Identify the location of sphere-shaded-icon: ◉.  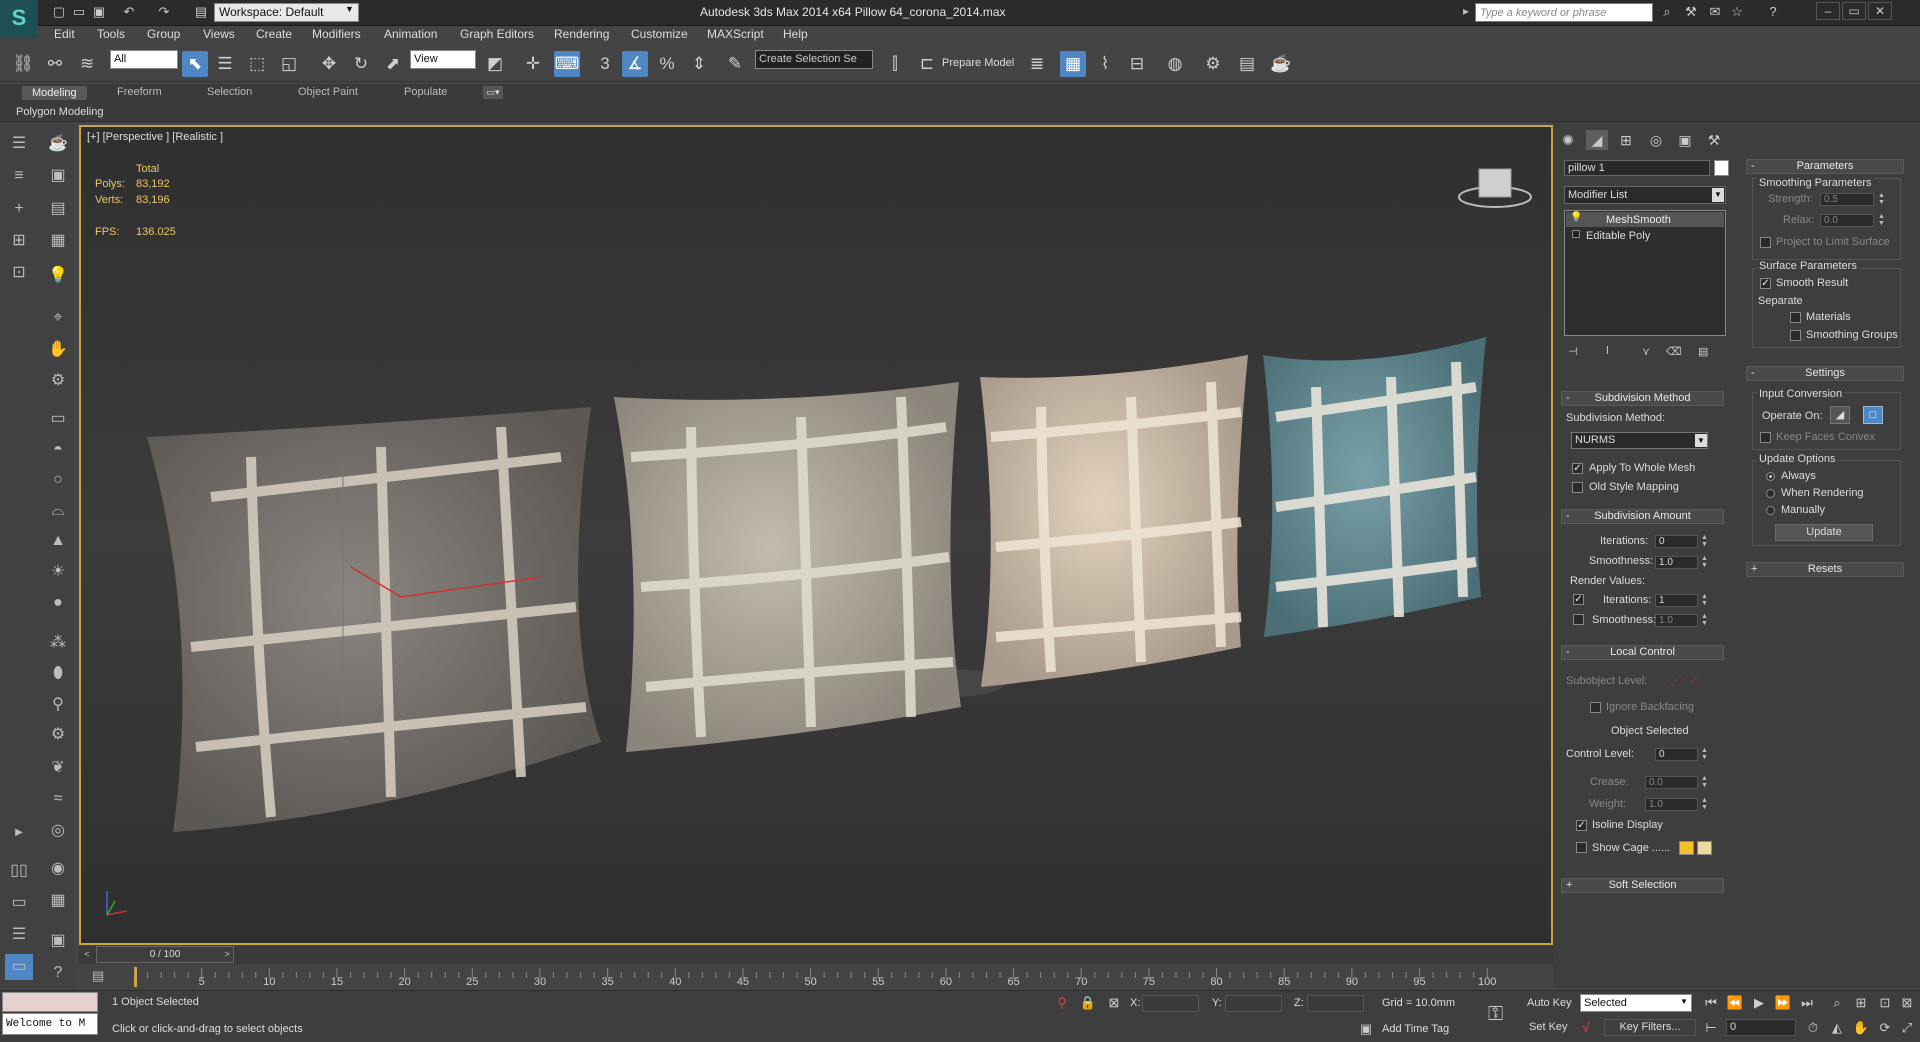
(58, 869).